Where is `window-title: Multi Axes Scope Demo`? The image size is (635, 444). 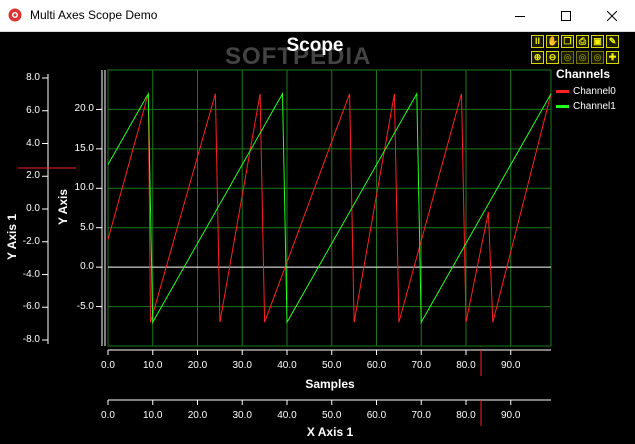
window-title: Multi Axes Scope Demo is located at coordinates (94, 15).